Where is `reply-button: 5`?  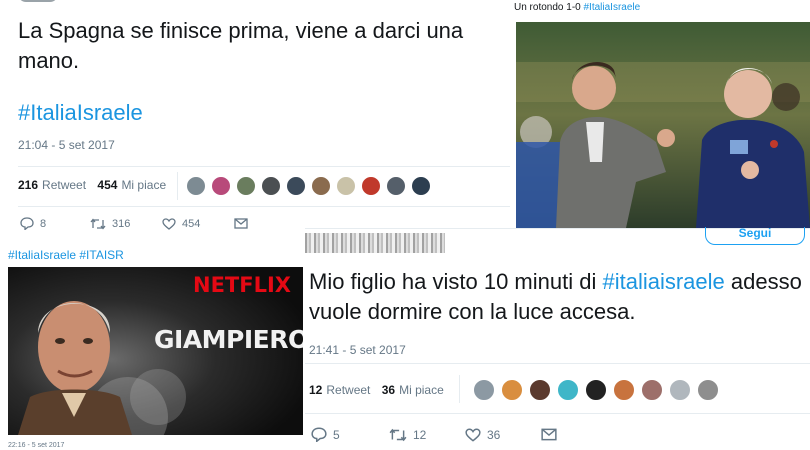
reply-button: 5 is located at coordinates (350, 434).